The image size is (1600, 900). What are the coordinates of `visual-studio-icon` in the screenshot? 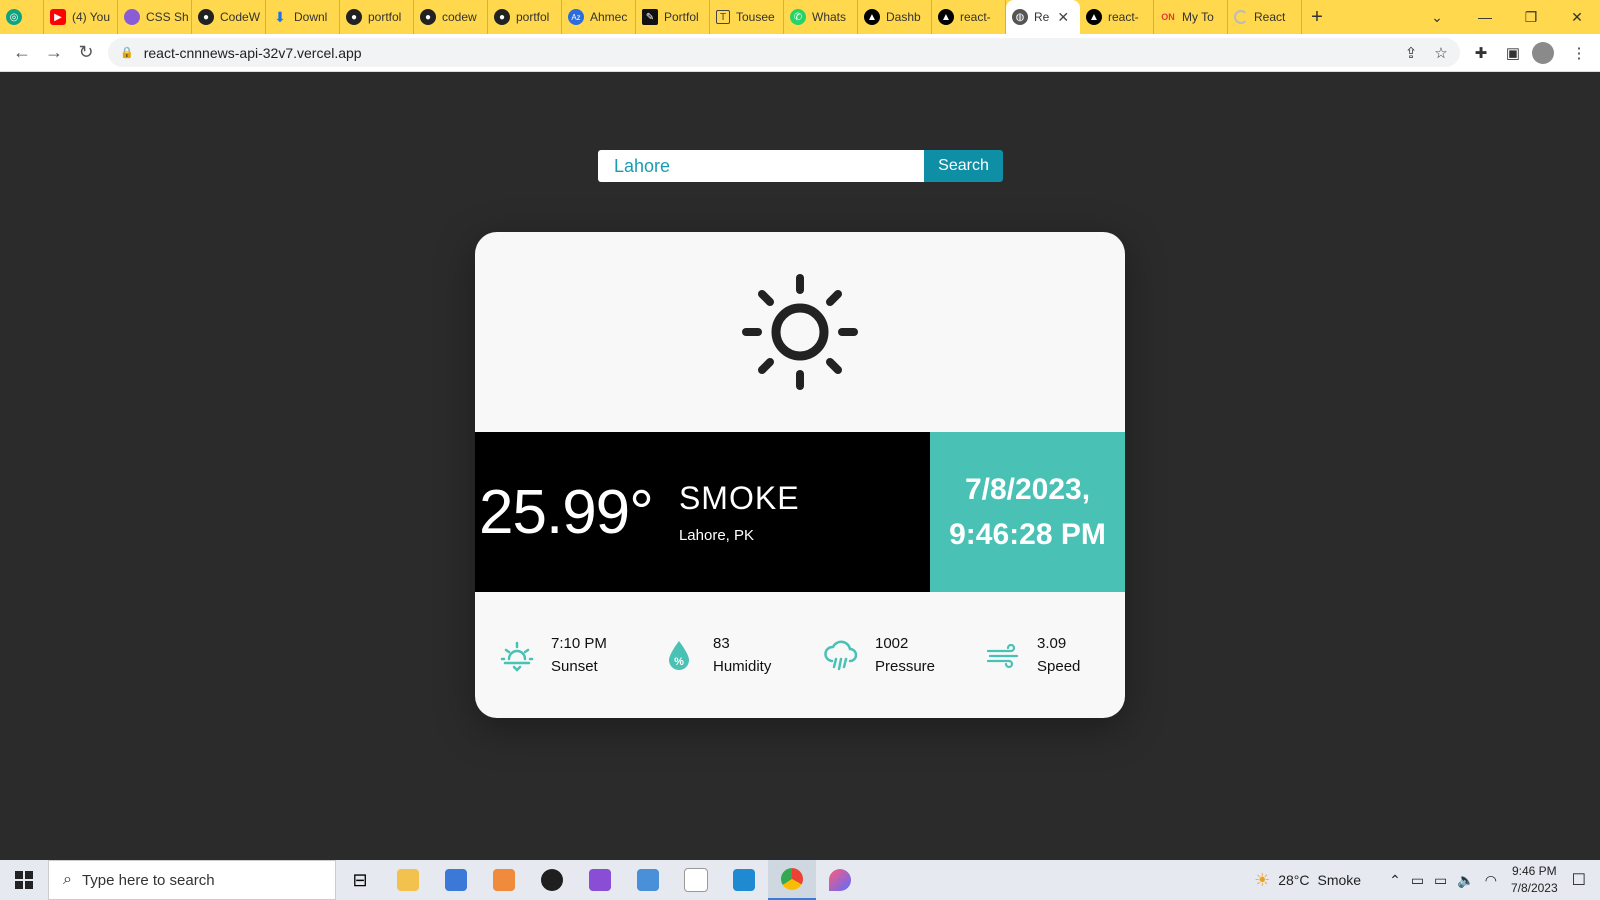 It's located at (600, 880).